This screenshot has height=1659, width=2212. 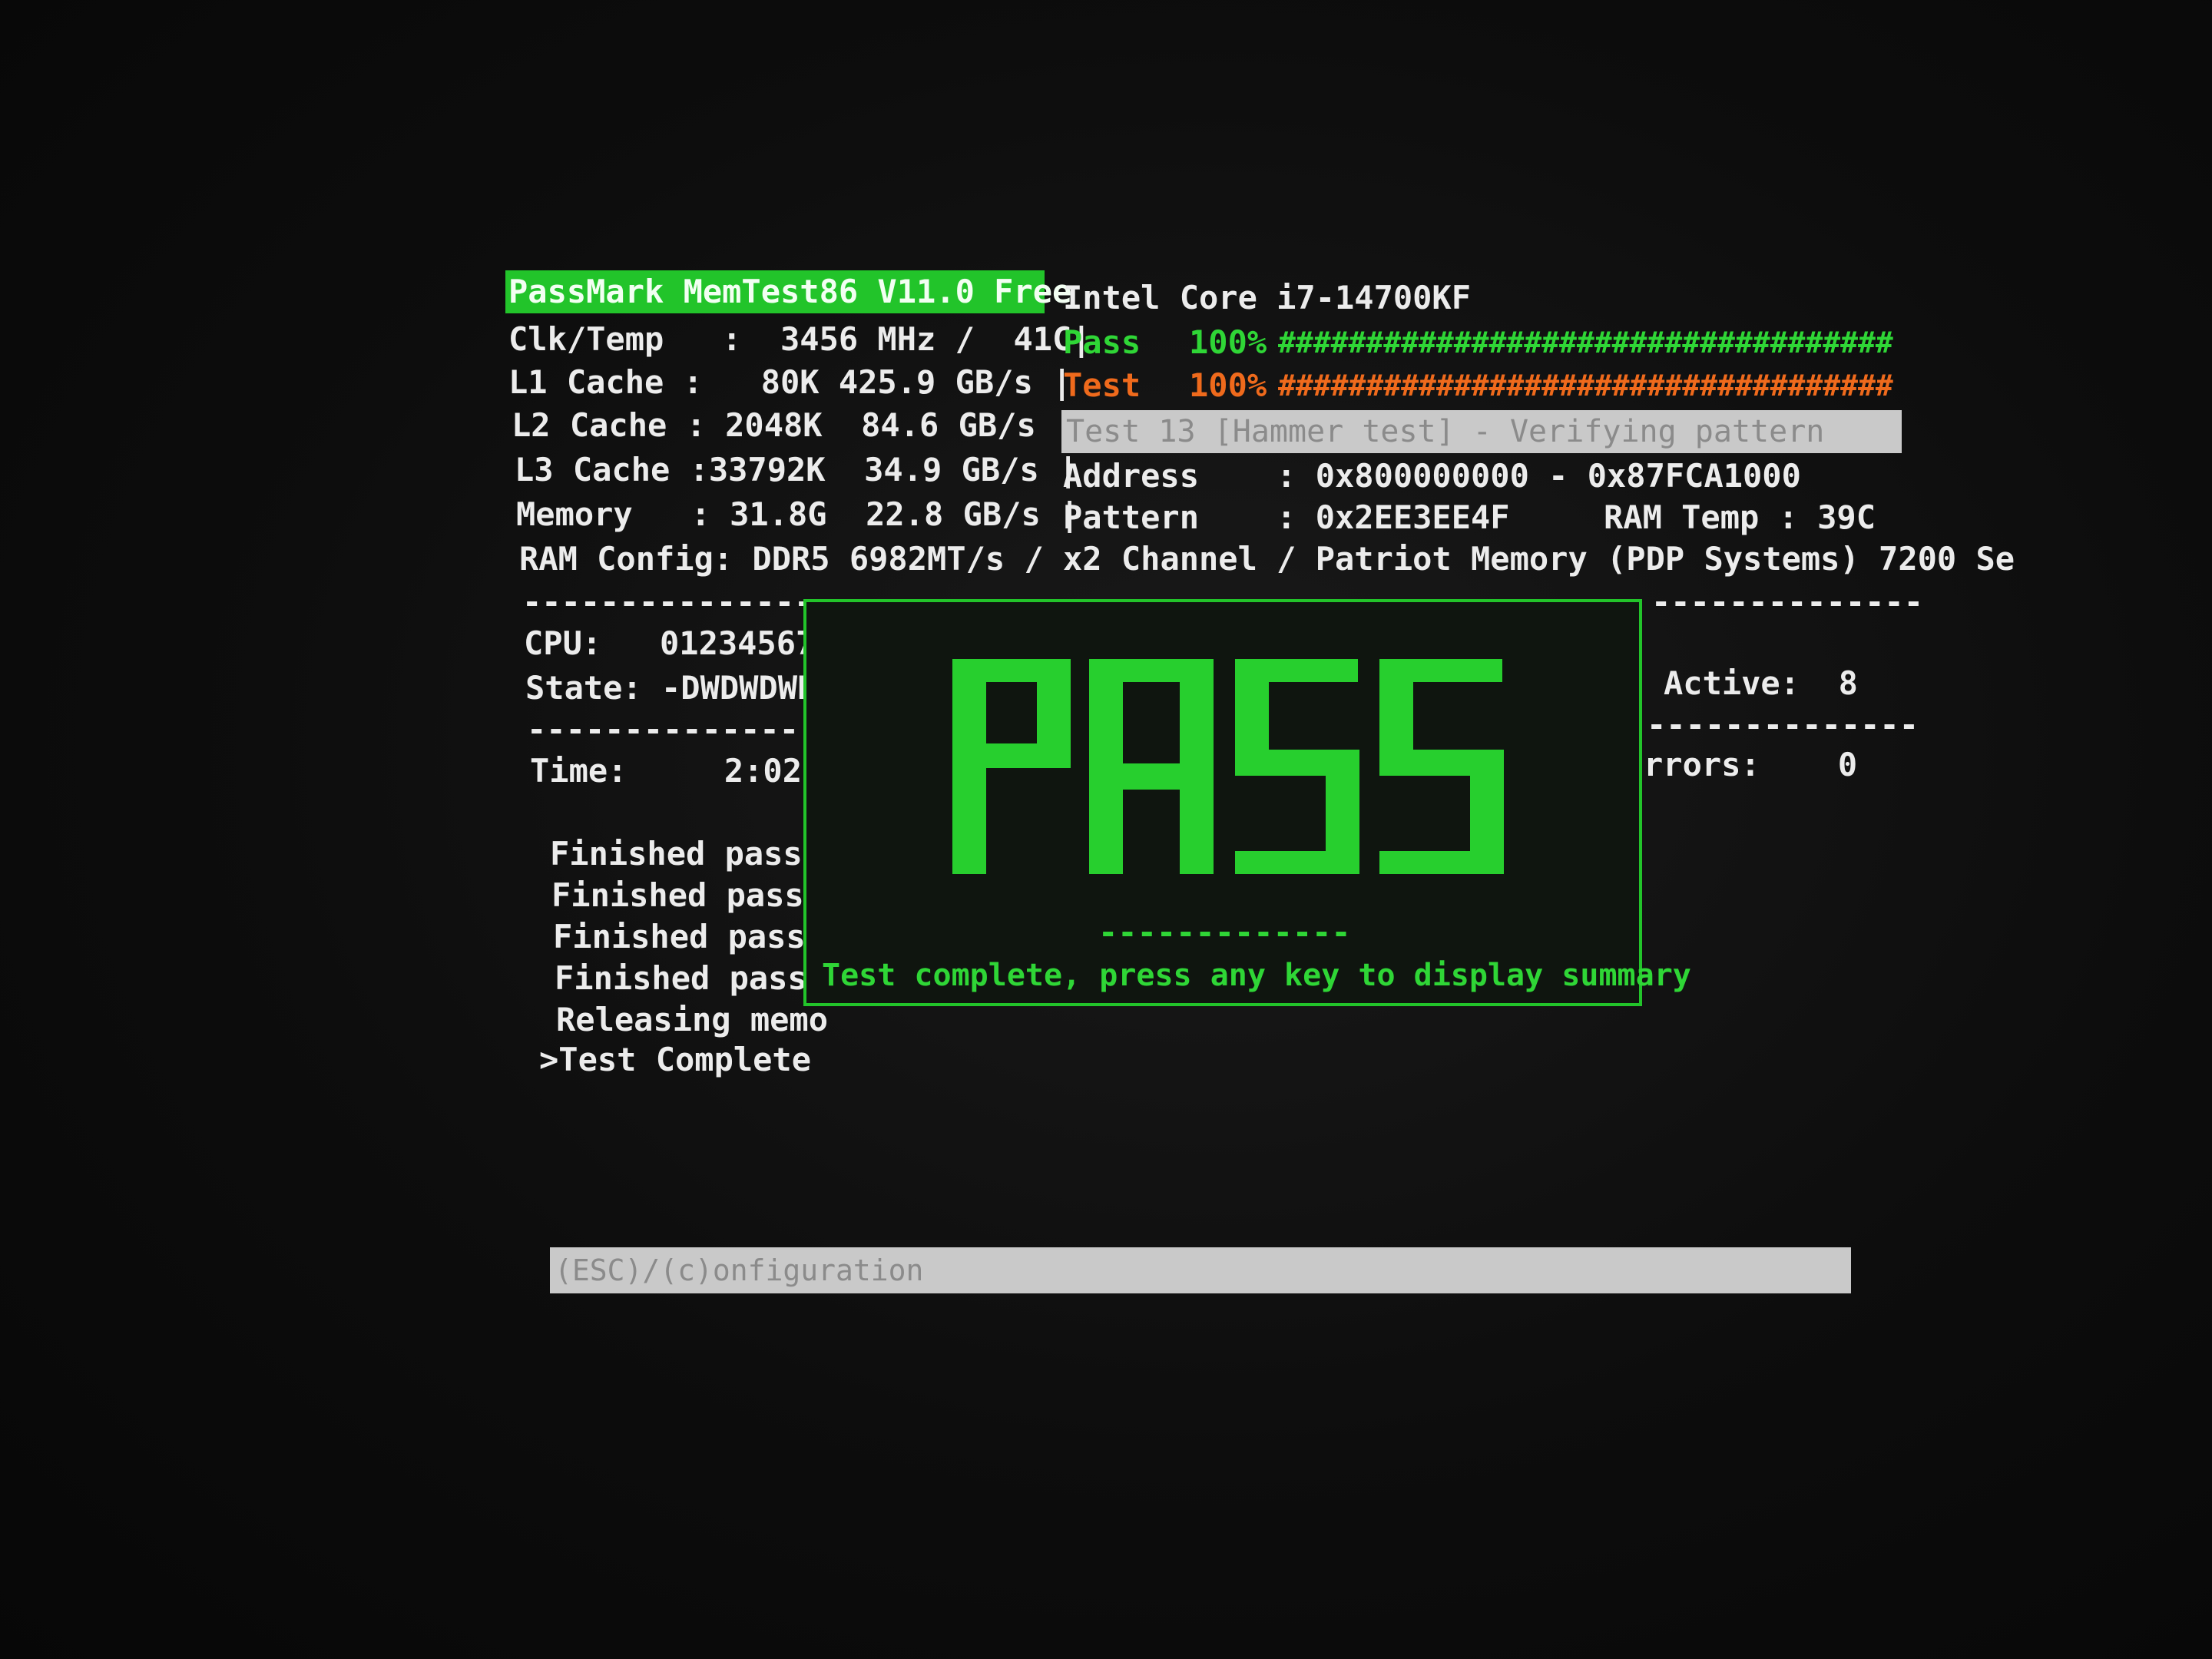 What do you see at coordinates (796, 470) in the screenshot?
I see `l3-cache-line: L3 Cache :33792K 34.9 GB/s |` at bounding box center [796, 470].